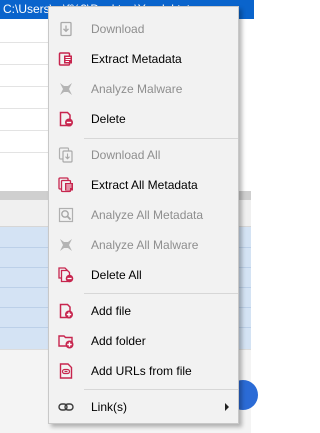 Image resolution: width=320 pixels, height=433 pixels. Describe the element at coordinates (66, 119) in the screenshot. I see `delete-icon` at that location.